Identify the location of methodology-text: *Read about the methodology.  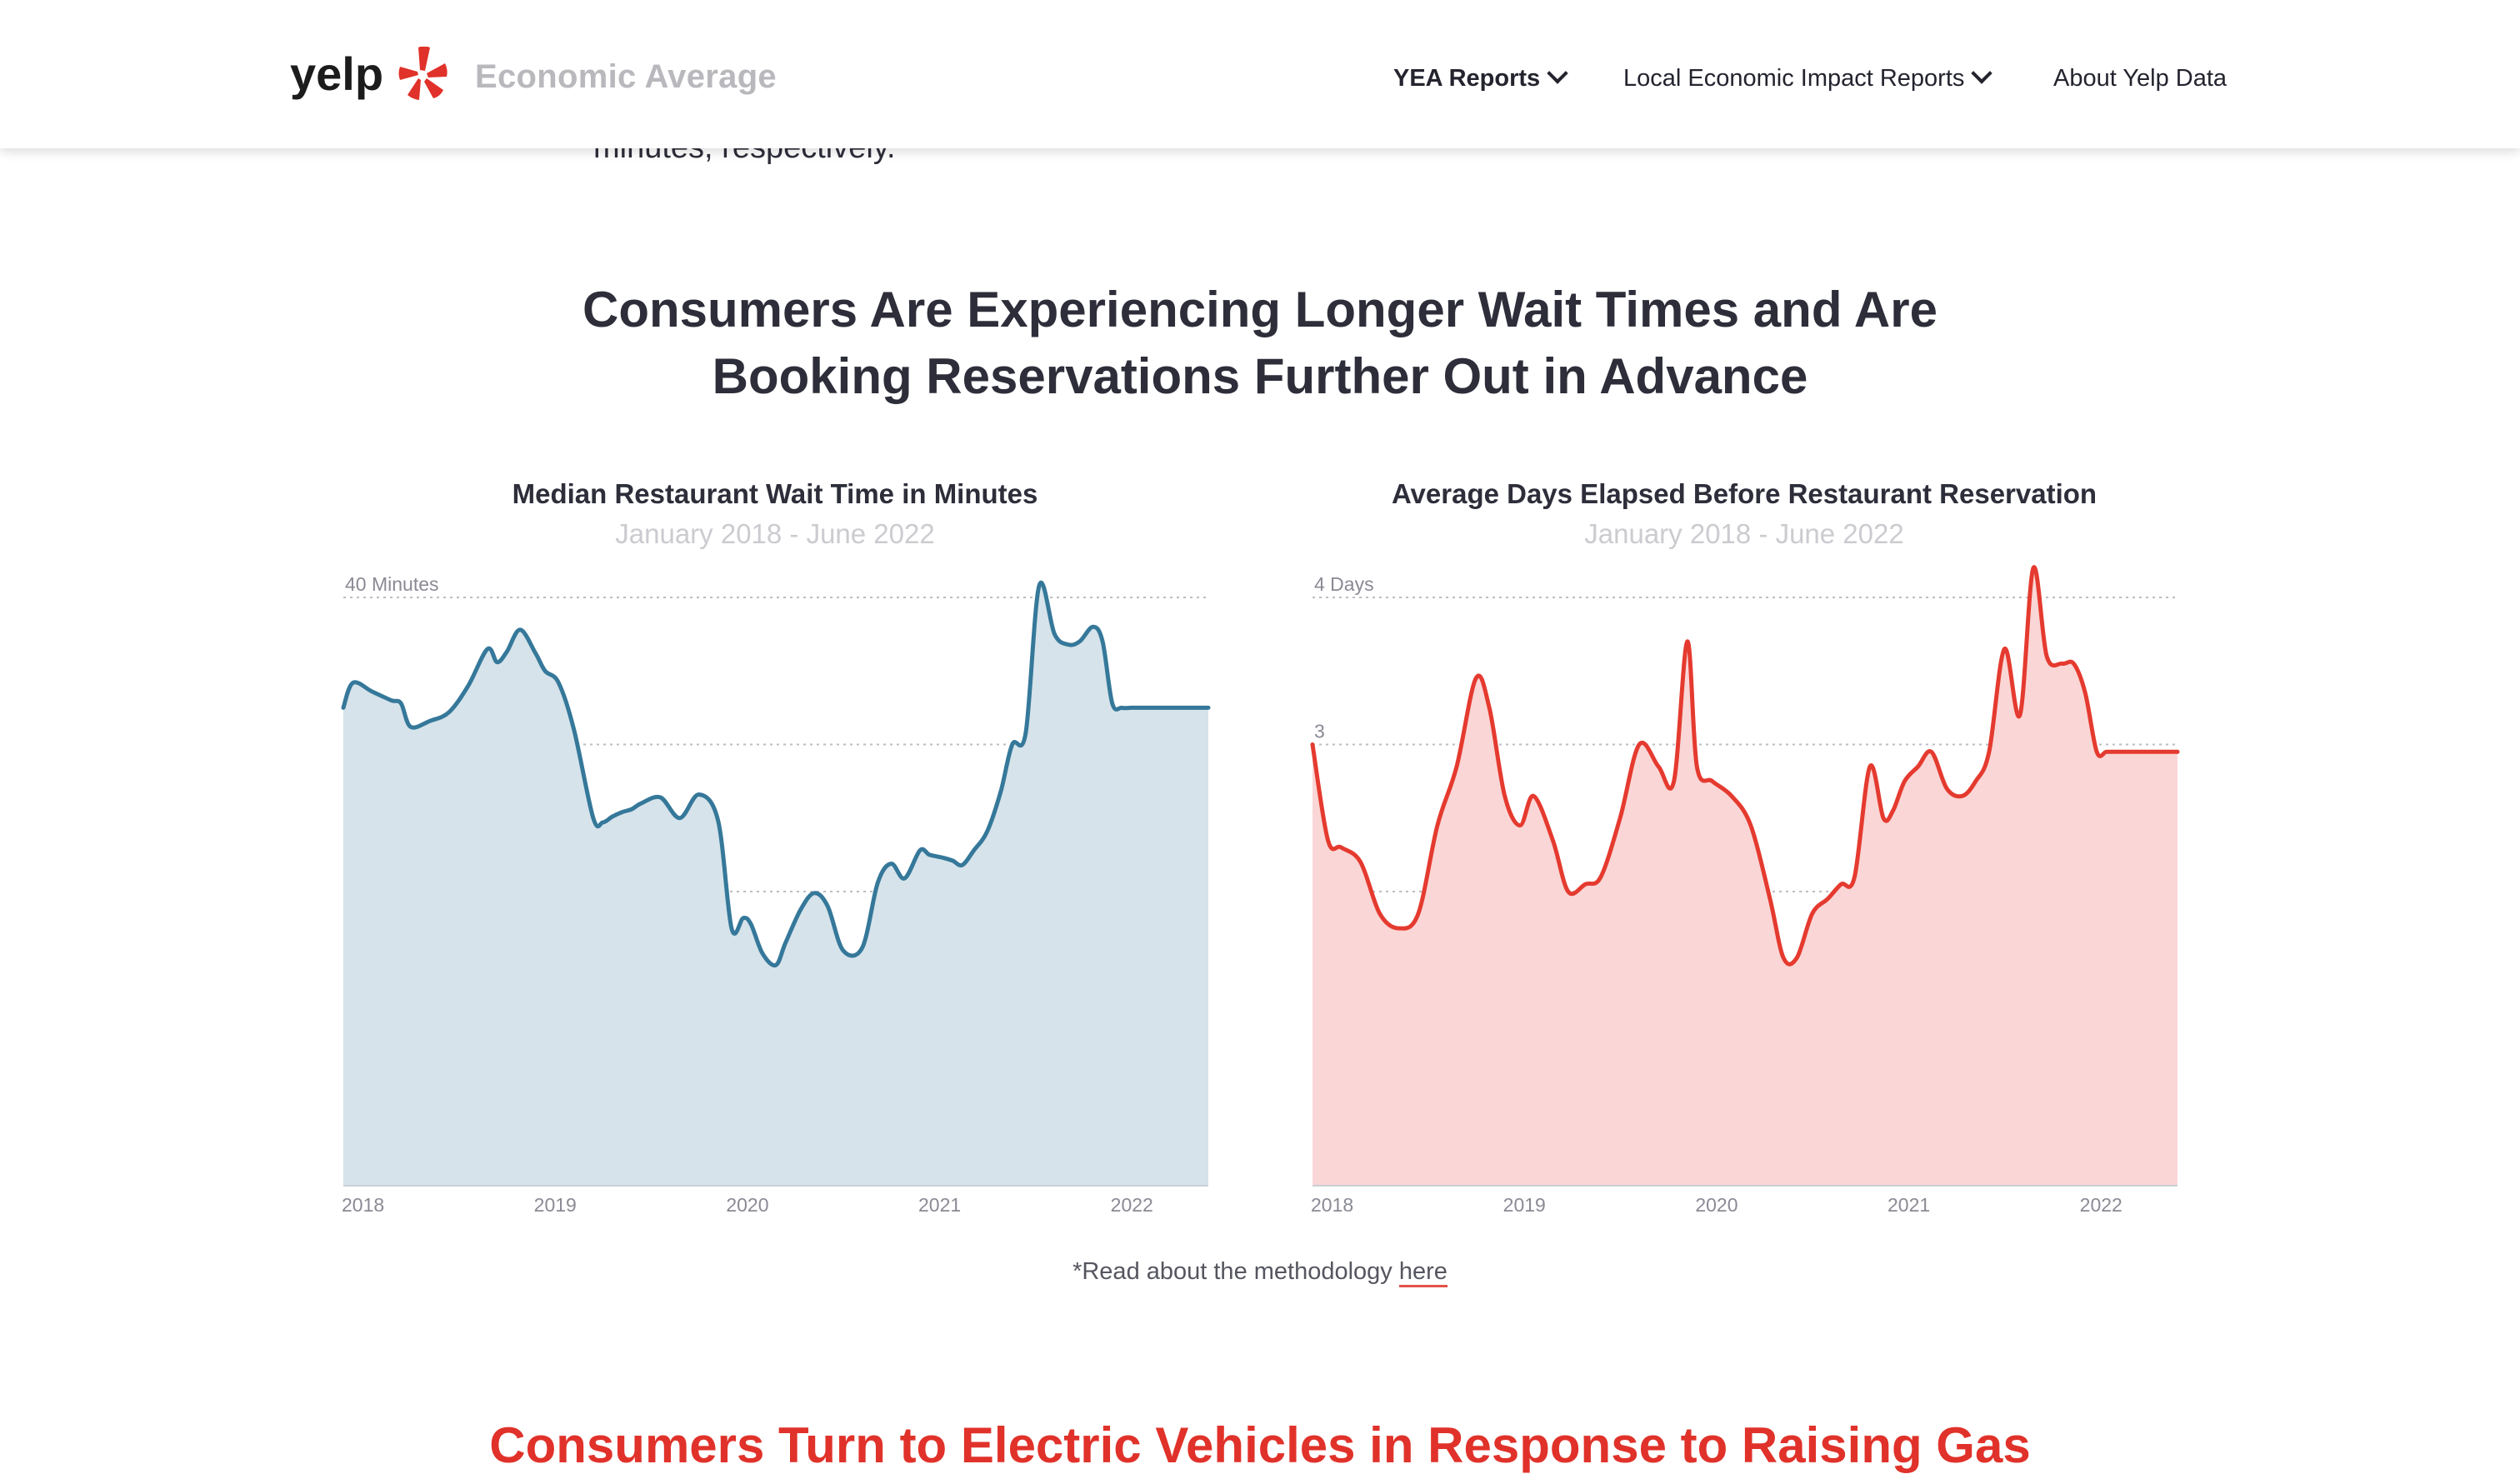
(1235, 1271).